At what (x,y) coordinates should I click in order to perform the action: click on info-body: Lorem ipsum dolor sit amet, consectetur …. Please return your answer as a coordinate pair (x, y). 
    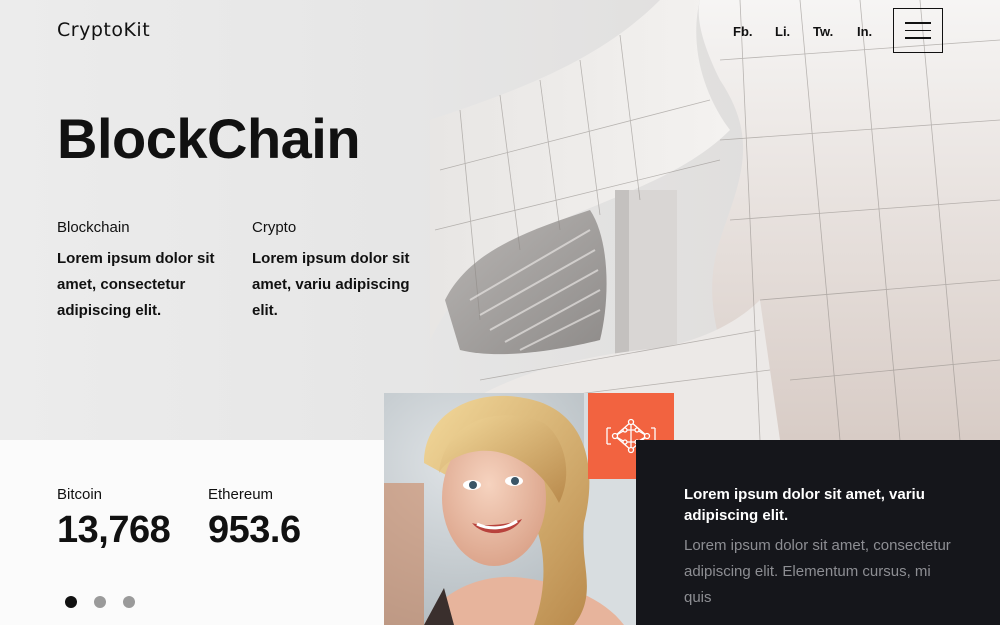
    Looking at the image, I should click on (817, 571).